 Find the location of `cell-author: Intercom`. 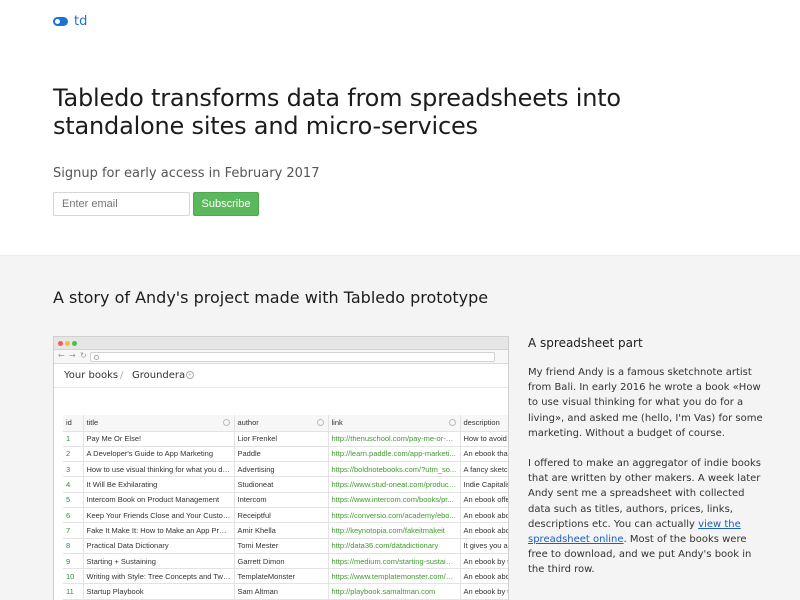

cell-author: Intercom is located at coordinates (281, 500).